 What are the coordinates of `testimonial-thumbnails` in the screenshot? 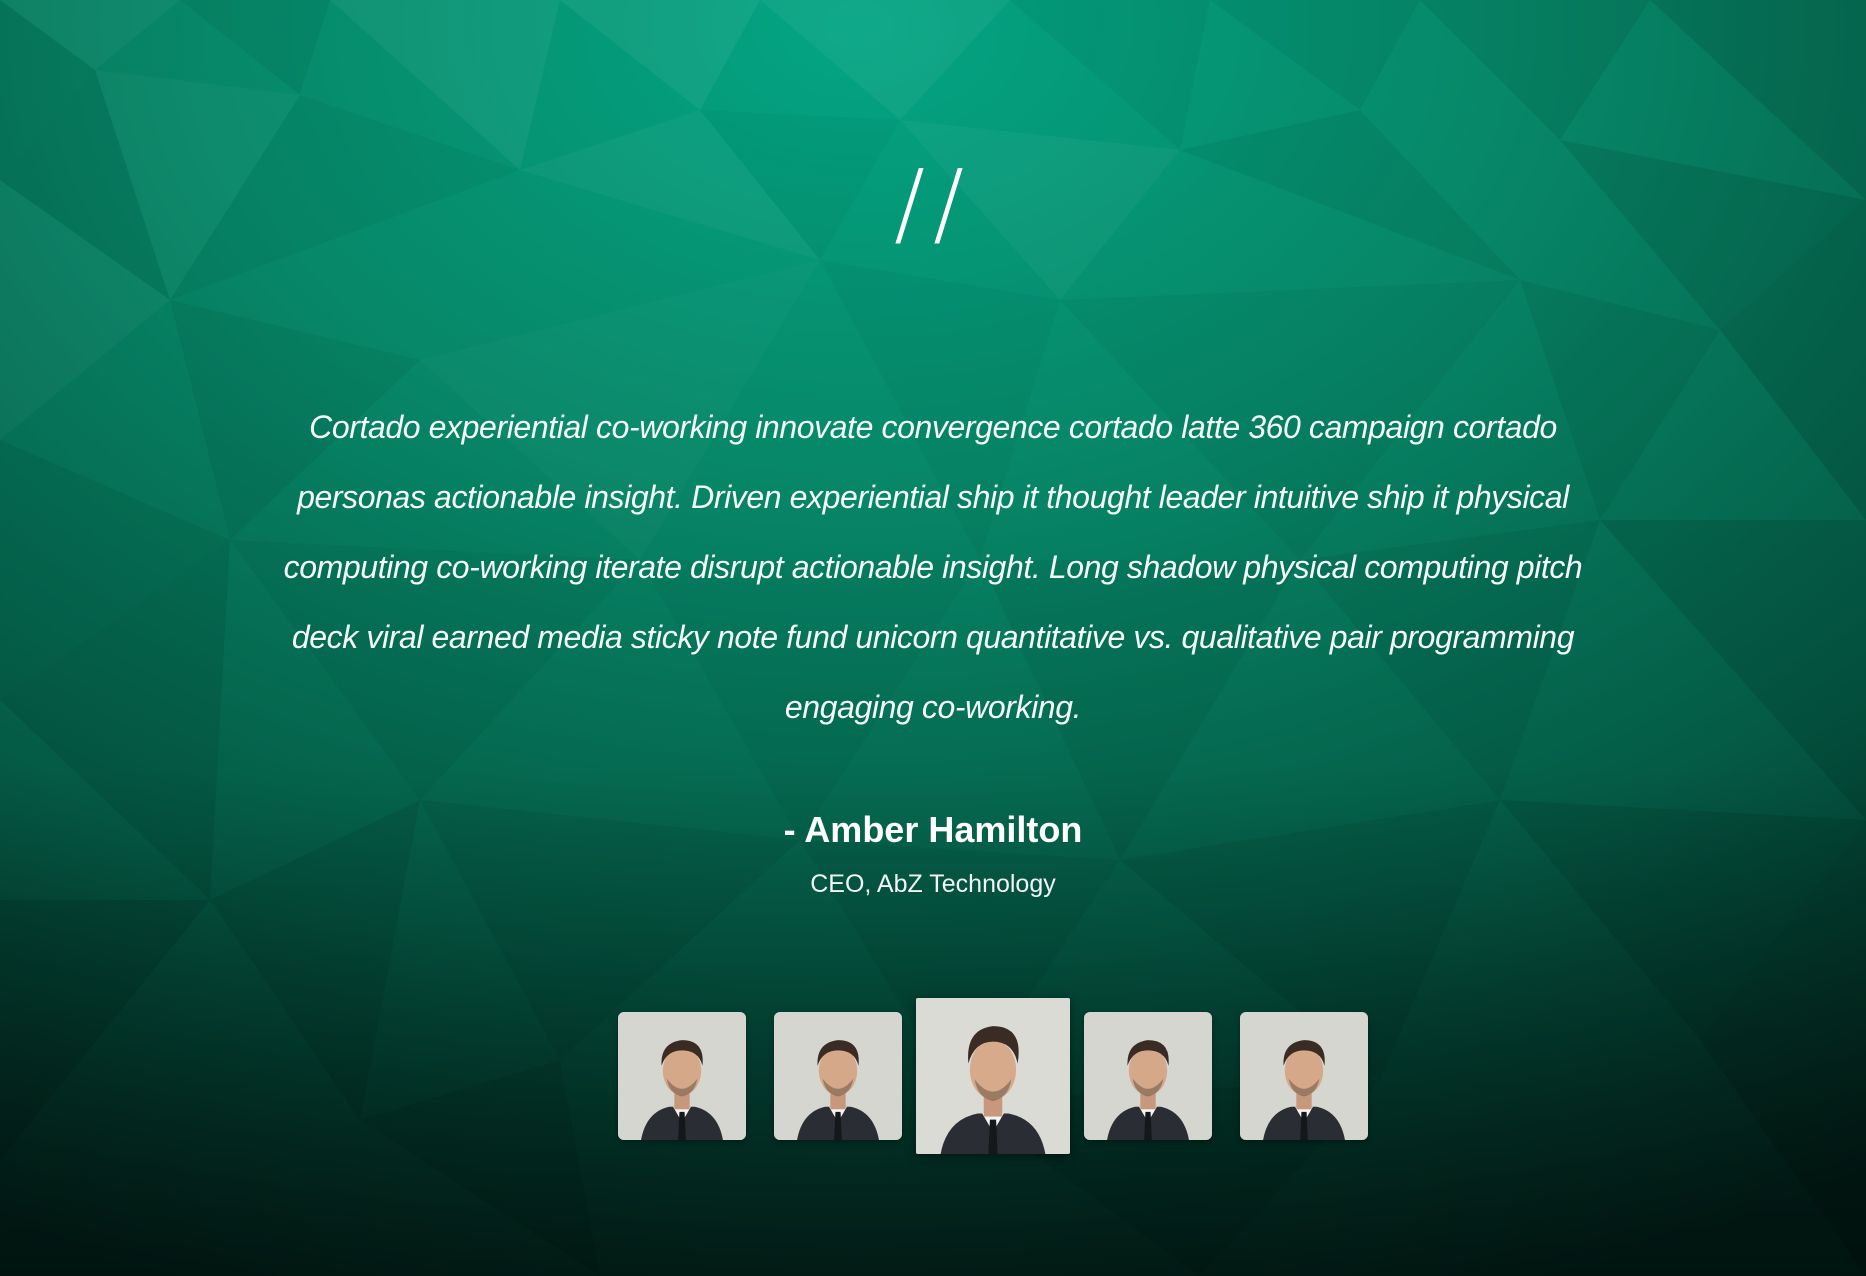 It's located at (933, 1078).